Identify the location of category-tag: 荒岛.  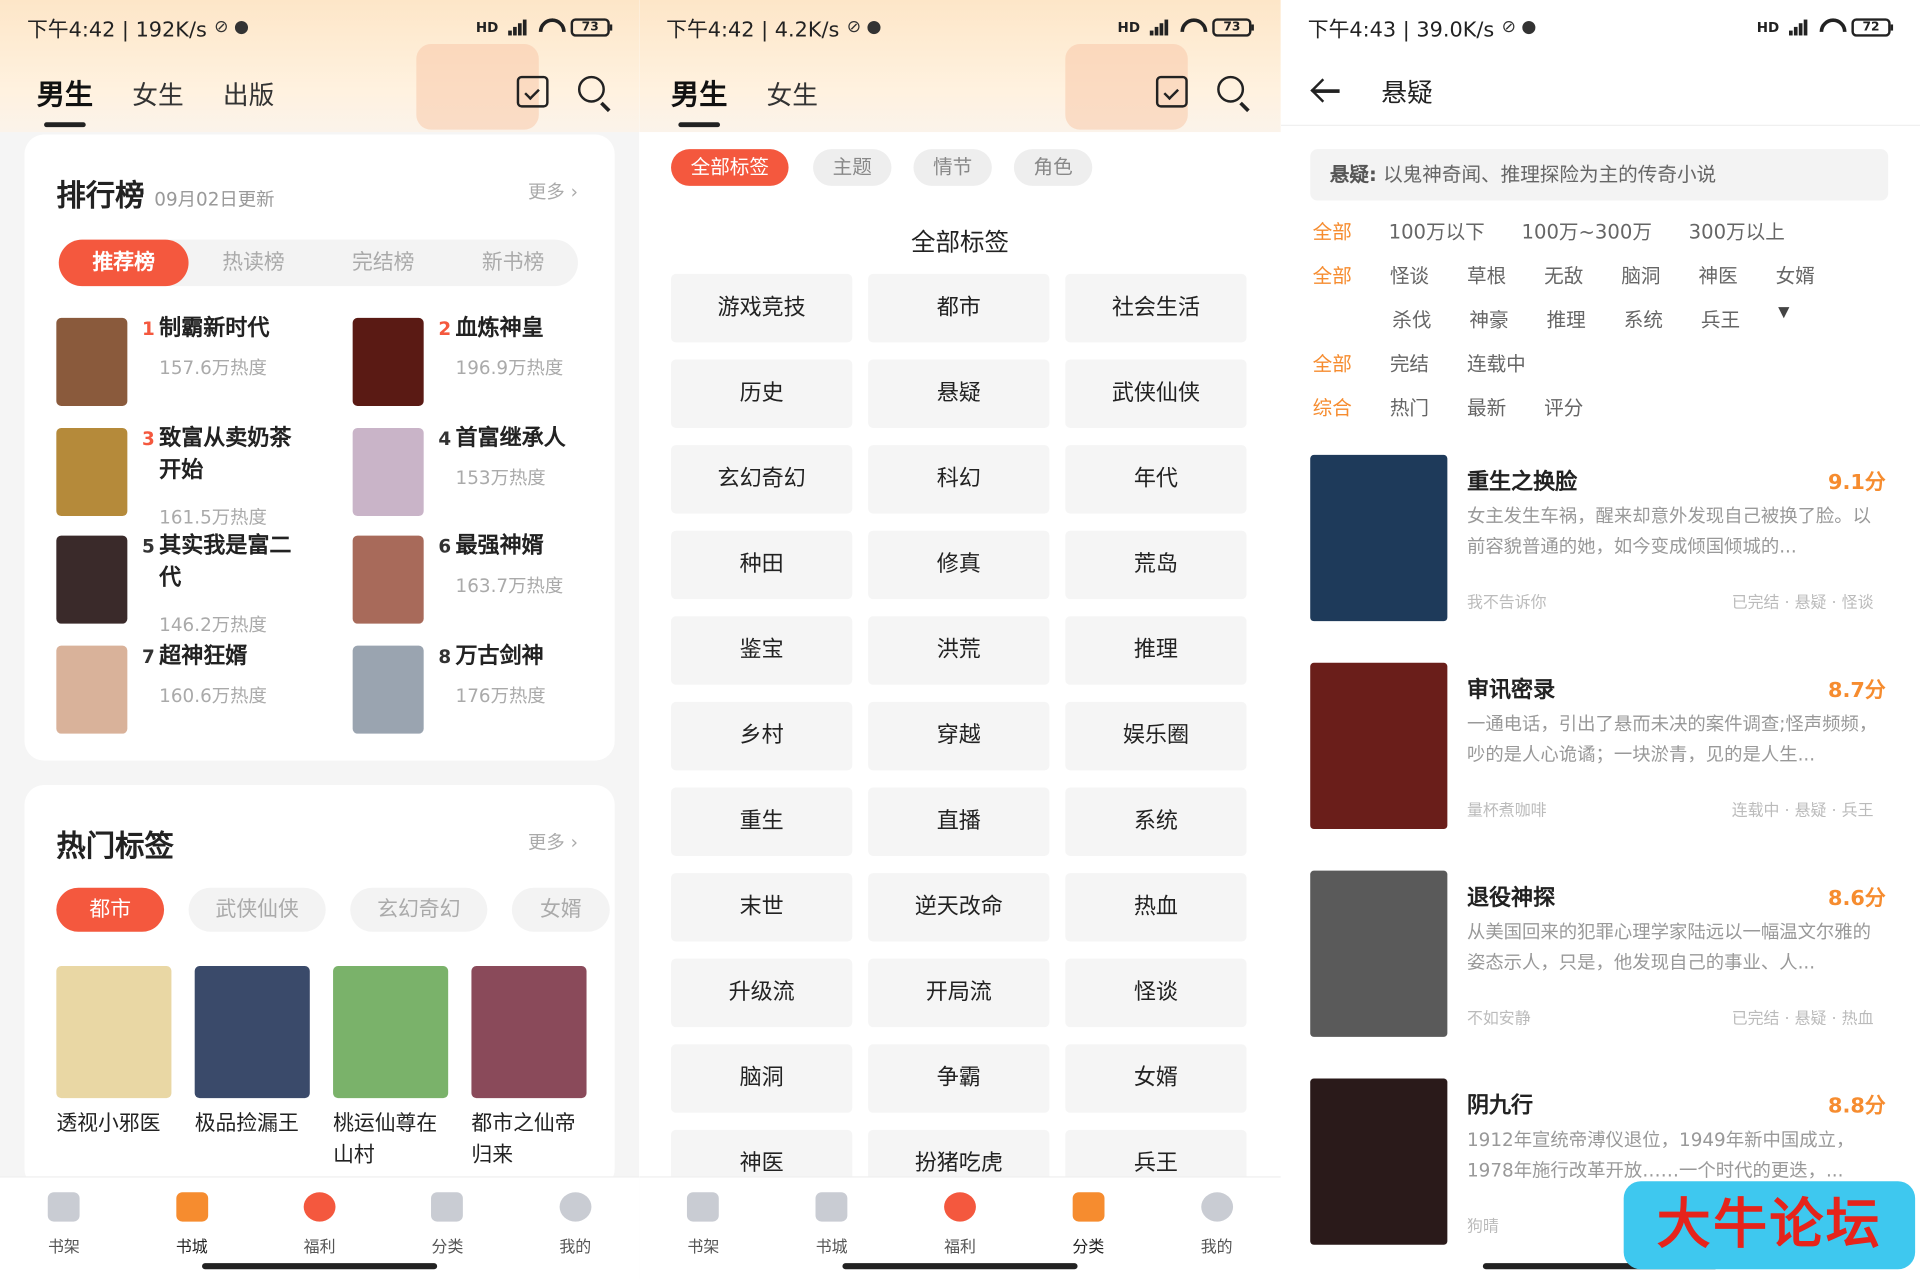
(1156, 565).